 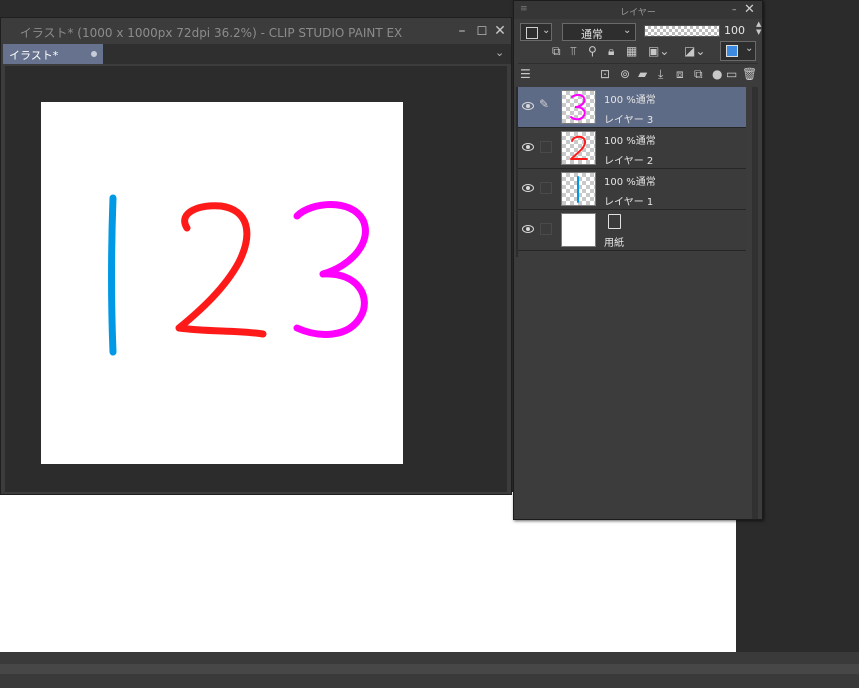 What do you see at coordinates (758, 28) in the screenshot?
I see `opacity-spin-icon: ▲ ▼` at bounding box center [758, 28].